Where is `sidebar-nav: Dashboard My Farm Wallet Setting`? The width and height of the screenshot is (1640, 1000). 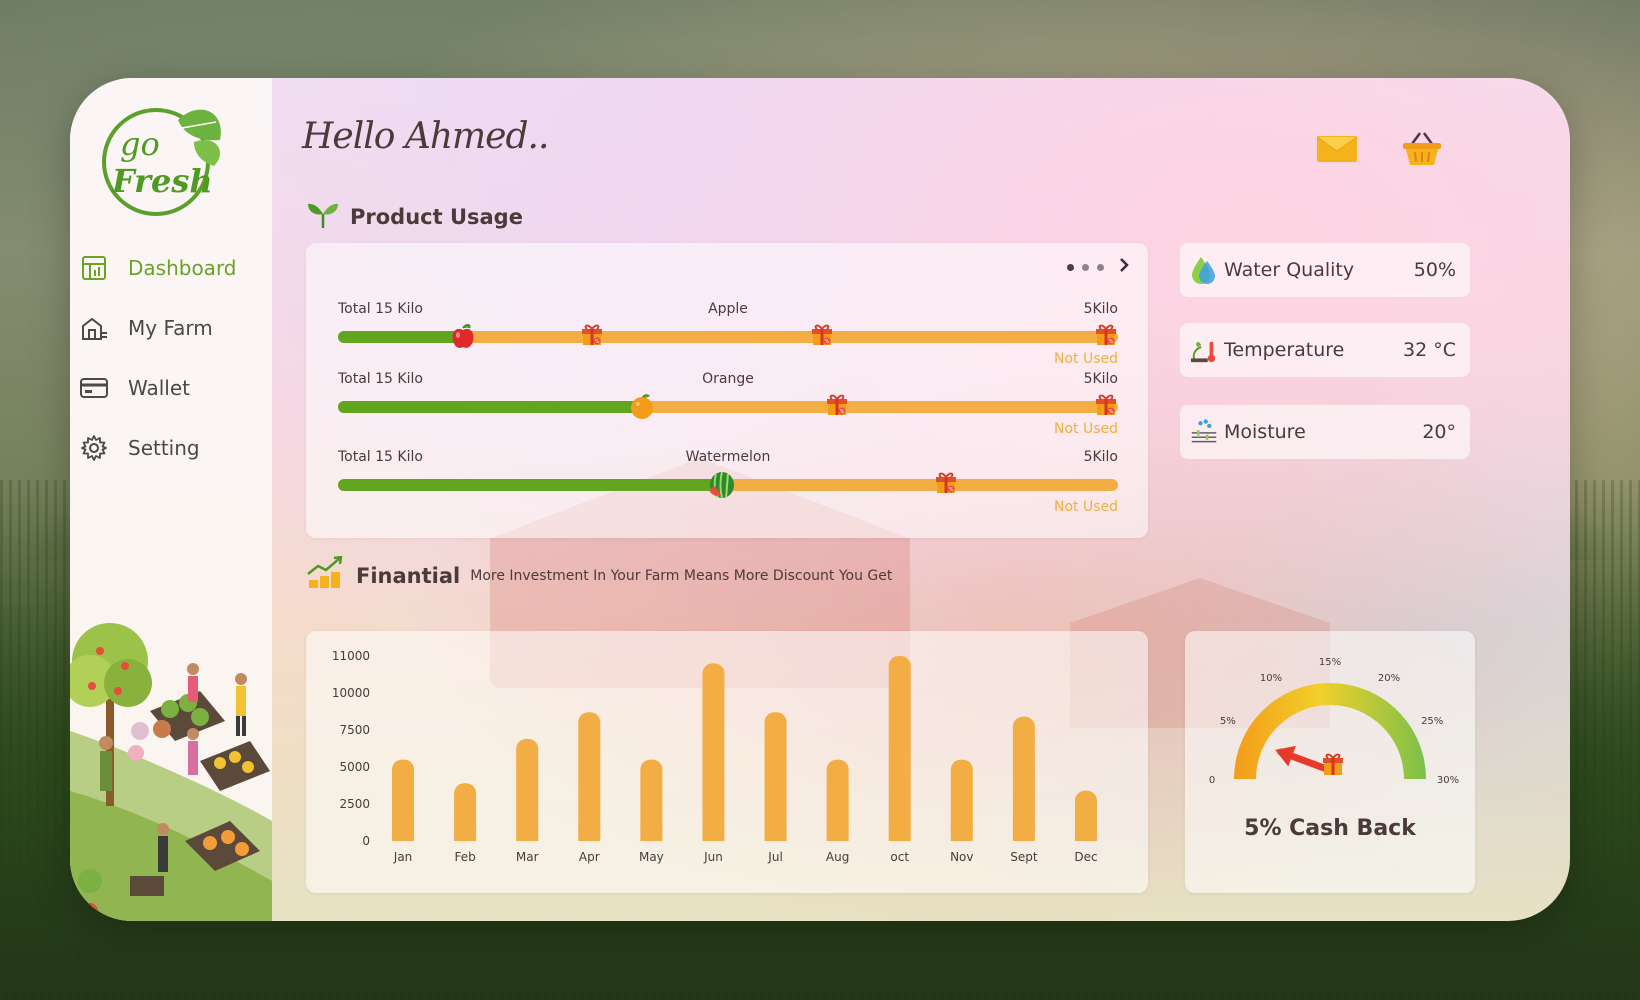 sidebar-nav: Dashboard My Farm Wallet Setting is located at coordinates (175, 368).